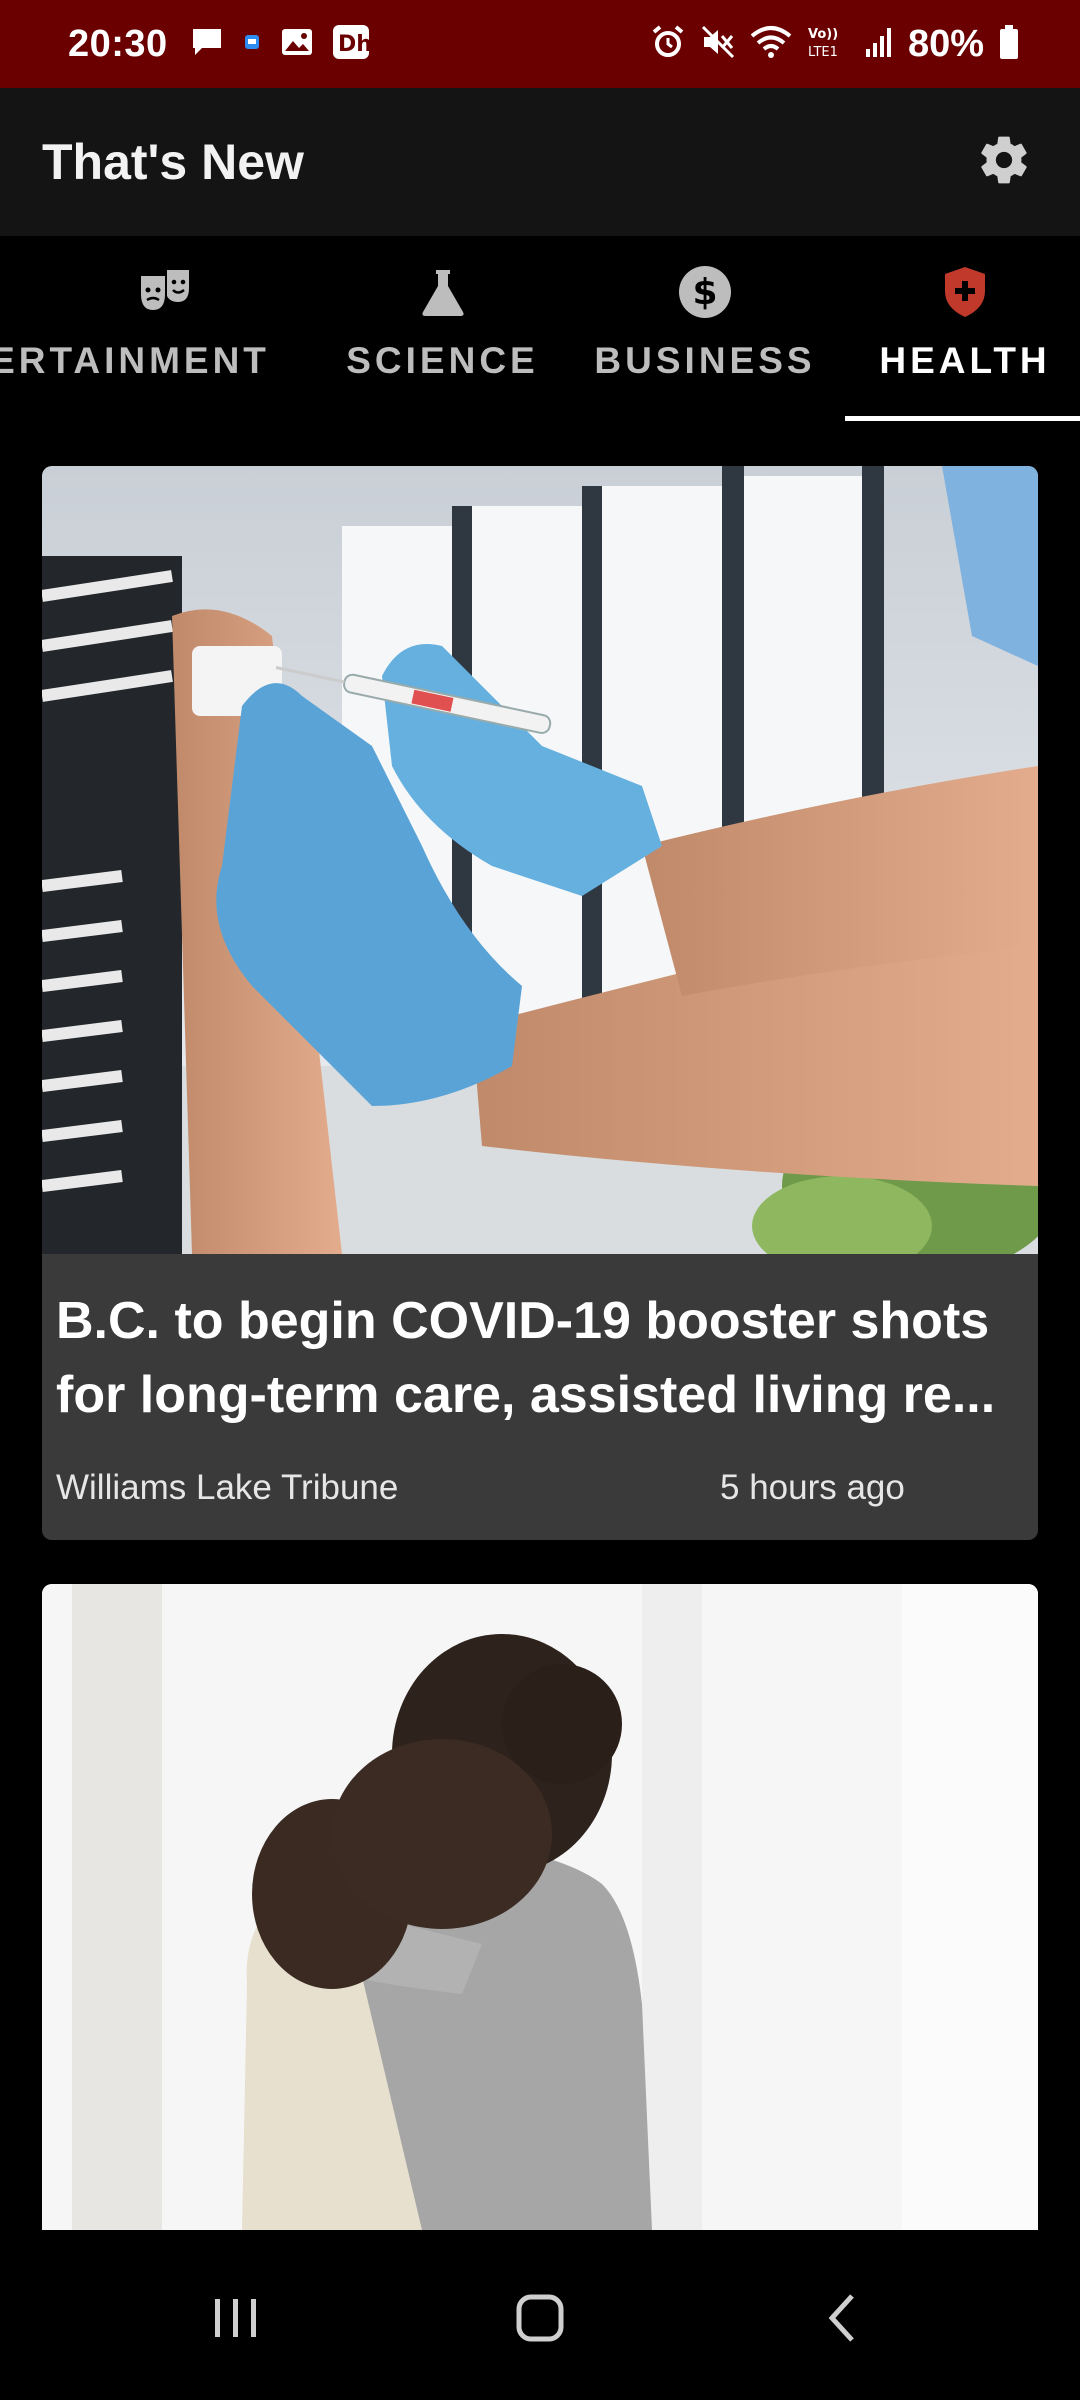 The width and height of the screenshot is (1080, 2400). I want to click on app-notification-icon, so click(252, 44).